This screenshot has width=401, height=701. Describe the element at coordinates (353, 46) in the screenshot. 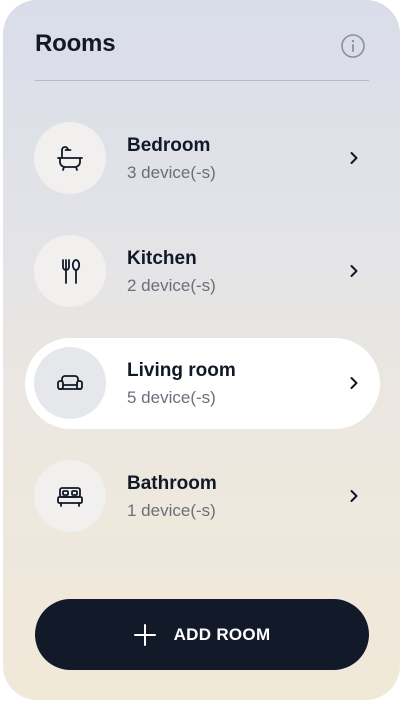

I see `info-icon` at that location.